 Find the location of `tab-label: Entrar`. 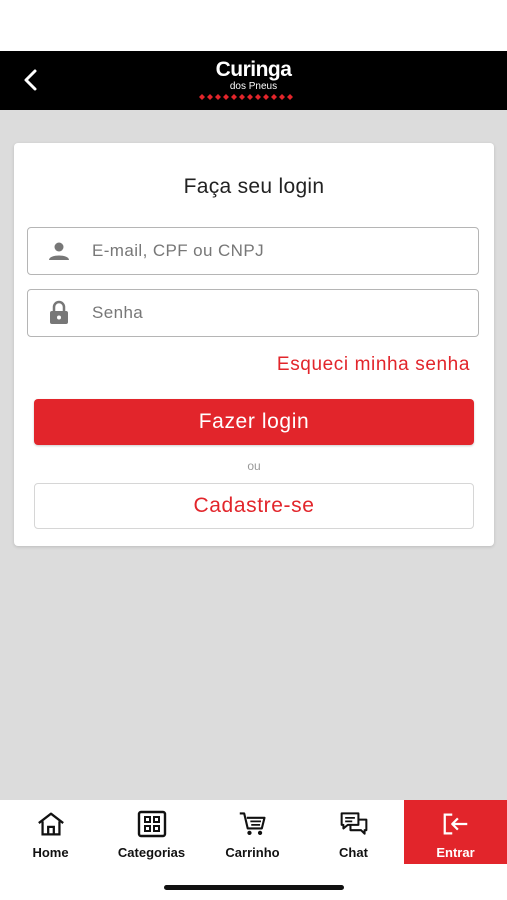

tab-label: Entrar is located at coordinates (455, 852).